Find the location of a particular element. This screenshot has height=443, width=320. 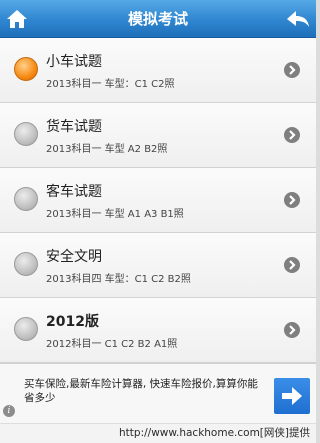

exam-item-car: 小车试题 2013科目一 车型：C1 C2照 is located at coordinates (158, 70).